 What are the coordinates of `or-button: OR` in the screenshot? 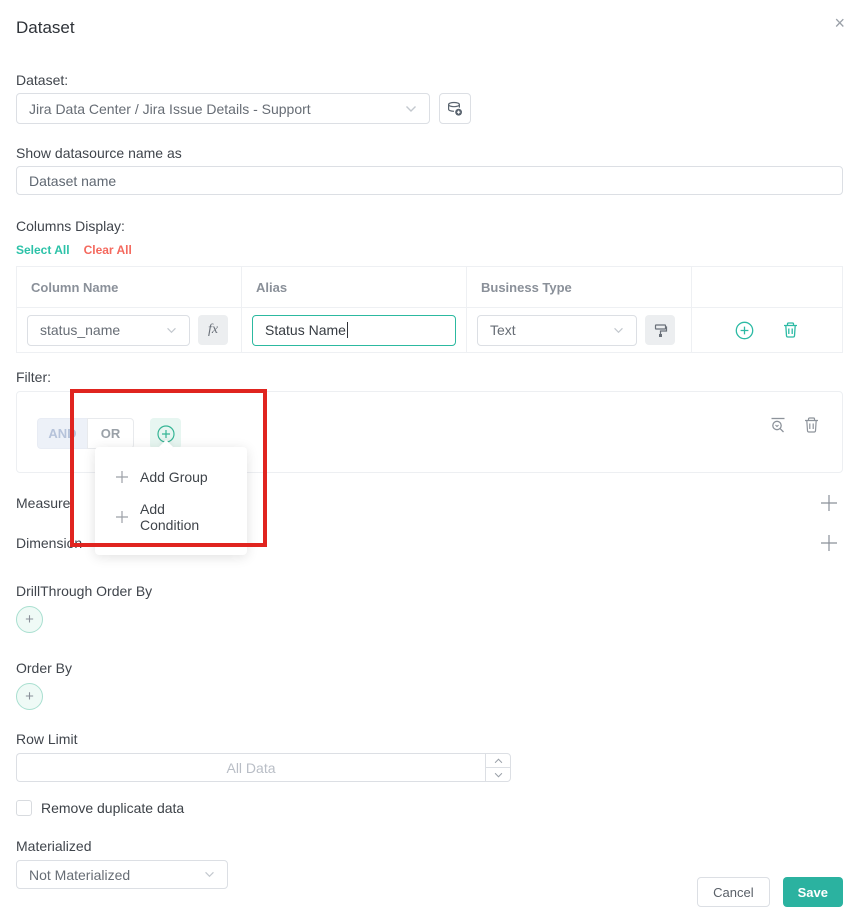 It's located at (110, 433).